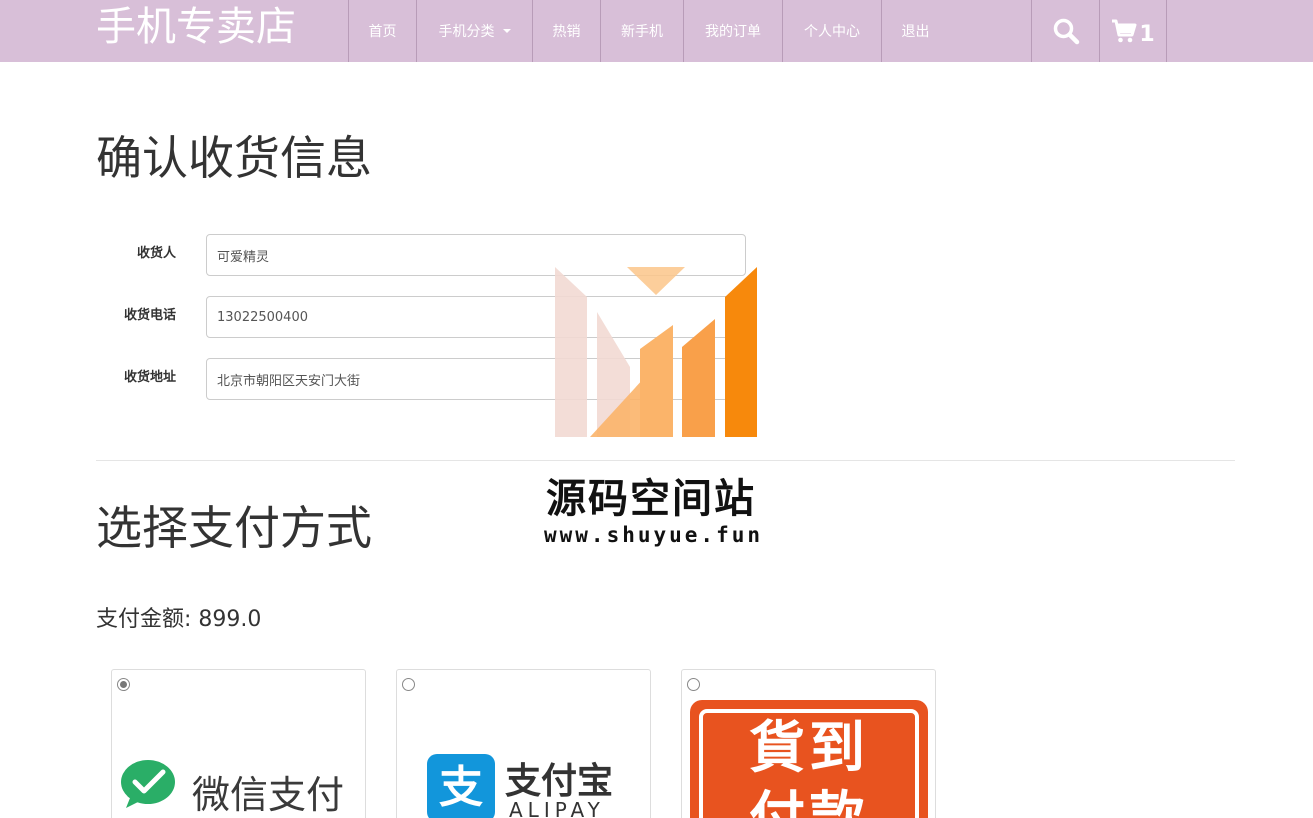  I want to click on pay-option-wechat: 微信支付, so click(238, 743).